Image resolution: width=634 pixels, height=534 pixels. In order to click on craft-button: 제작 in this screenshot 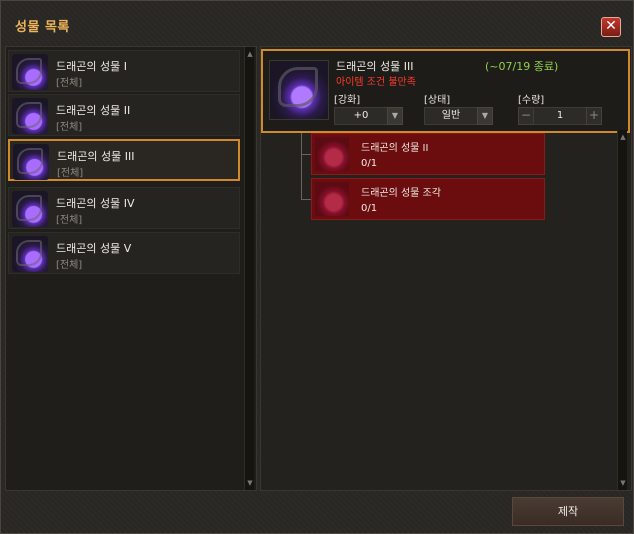, I will do `click(568, 511)`.